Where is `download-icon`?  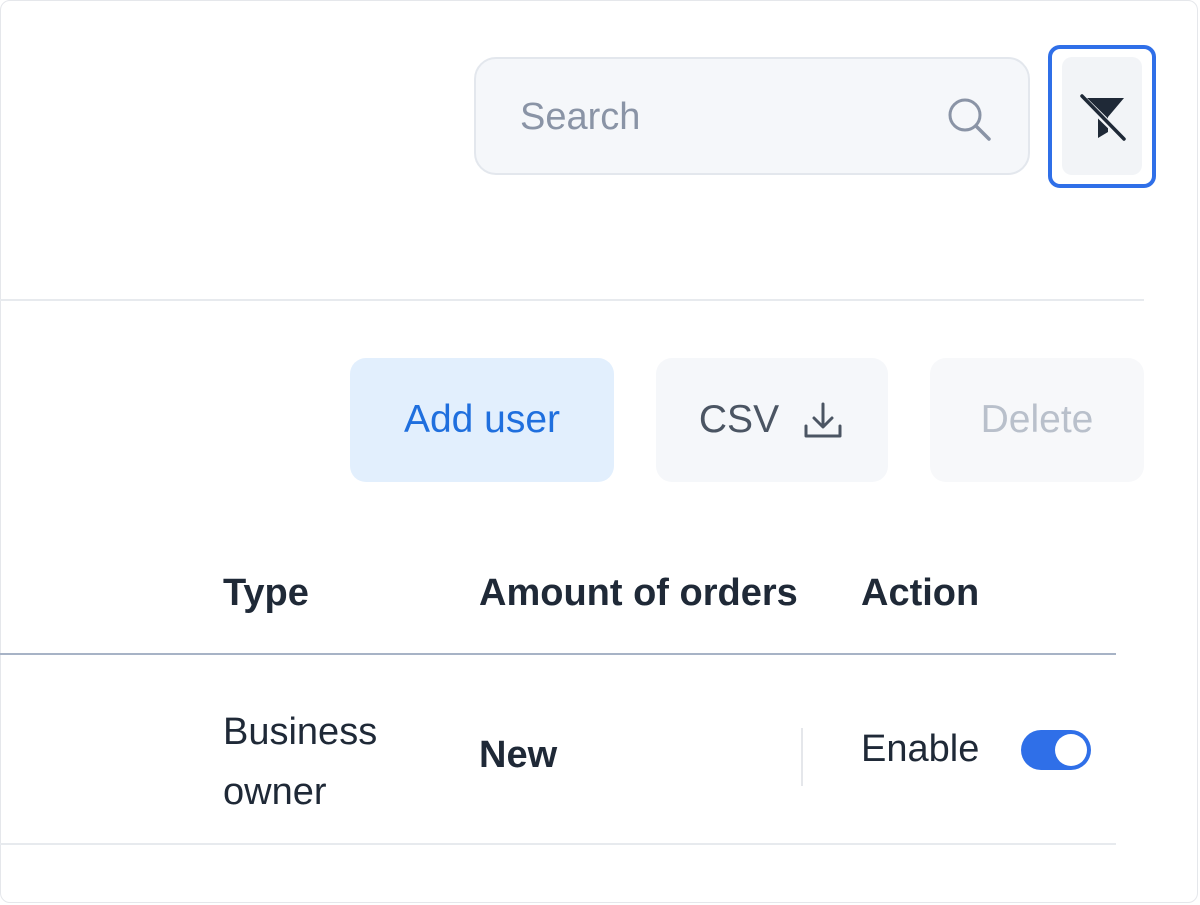
download-icon is located at coordinates (823, 420).